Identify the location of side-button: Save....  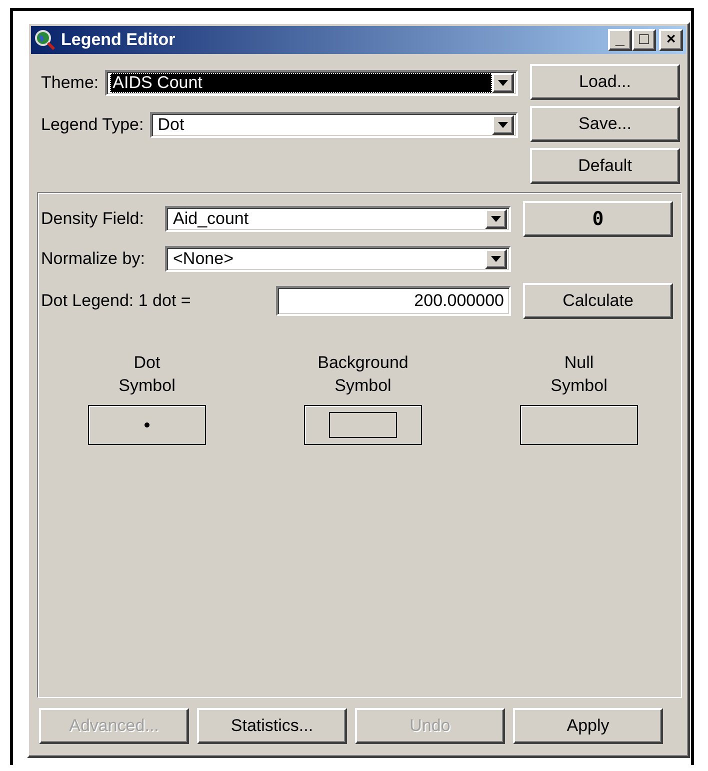
(605, 124).